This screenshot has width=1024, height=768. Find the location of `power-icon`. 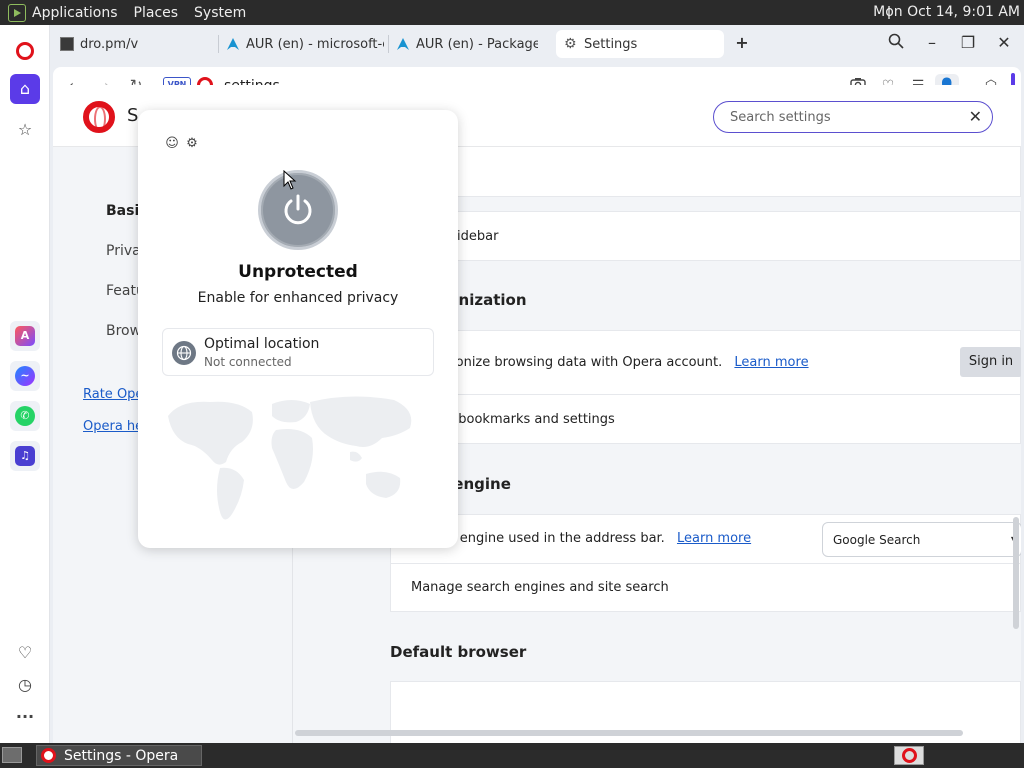

power-icon is located at coordinates (298, 209).